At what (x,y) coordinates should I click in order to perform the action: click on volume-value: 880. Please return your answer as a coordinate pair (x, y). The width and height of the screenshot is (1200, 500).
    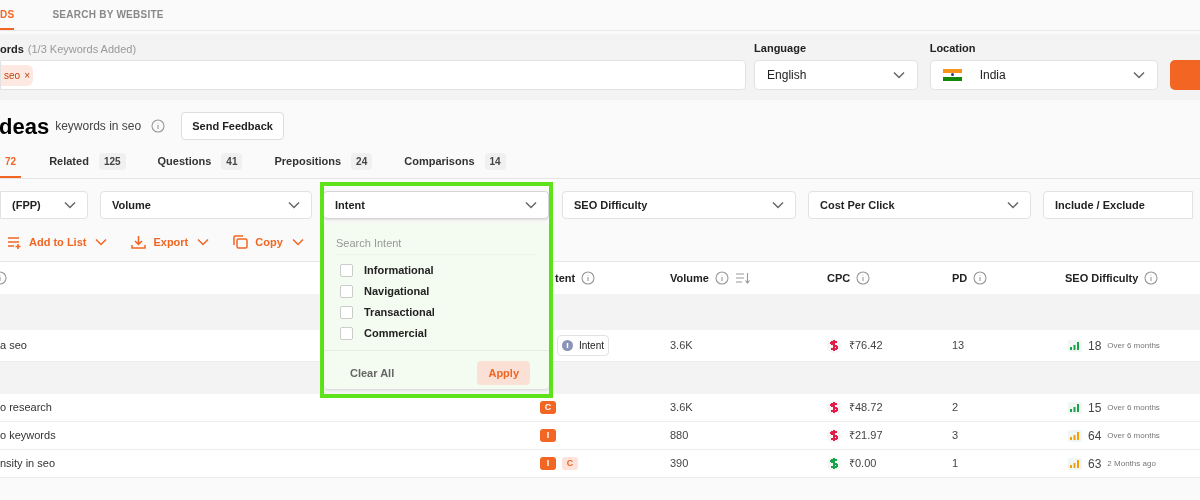
    Looking at the image, I should click on (679, 435).